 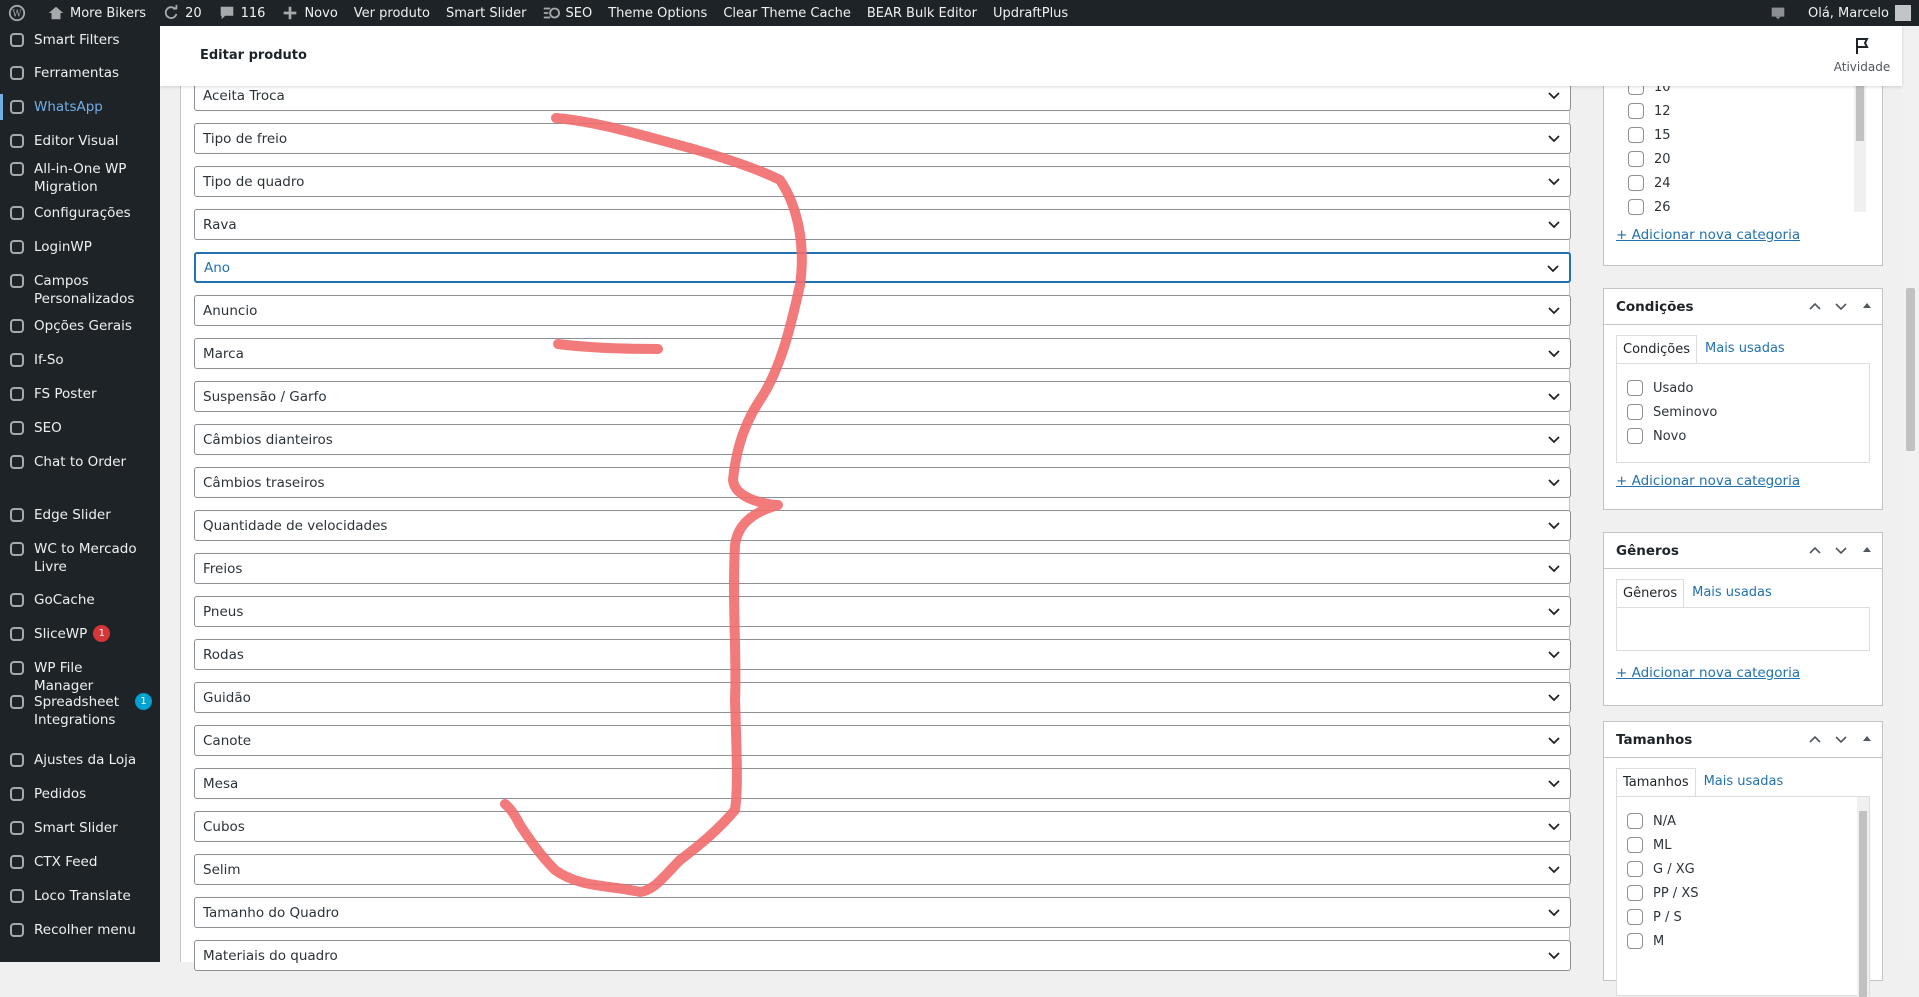 I want to click on window-scrollbar-thumb, so click(x=1910, y=369).